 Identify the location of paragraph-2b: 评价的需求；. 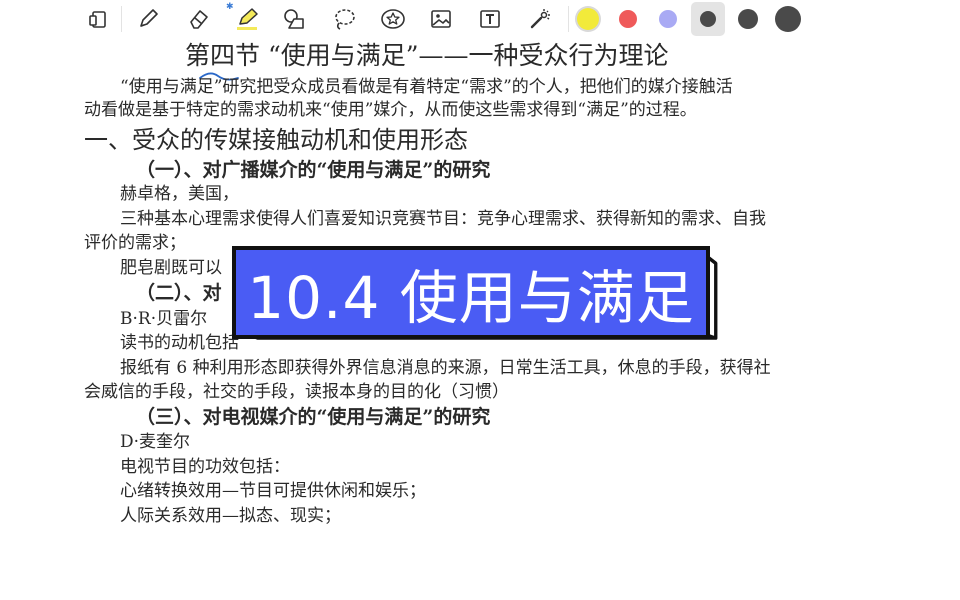
(135, 243).